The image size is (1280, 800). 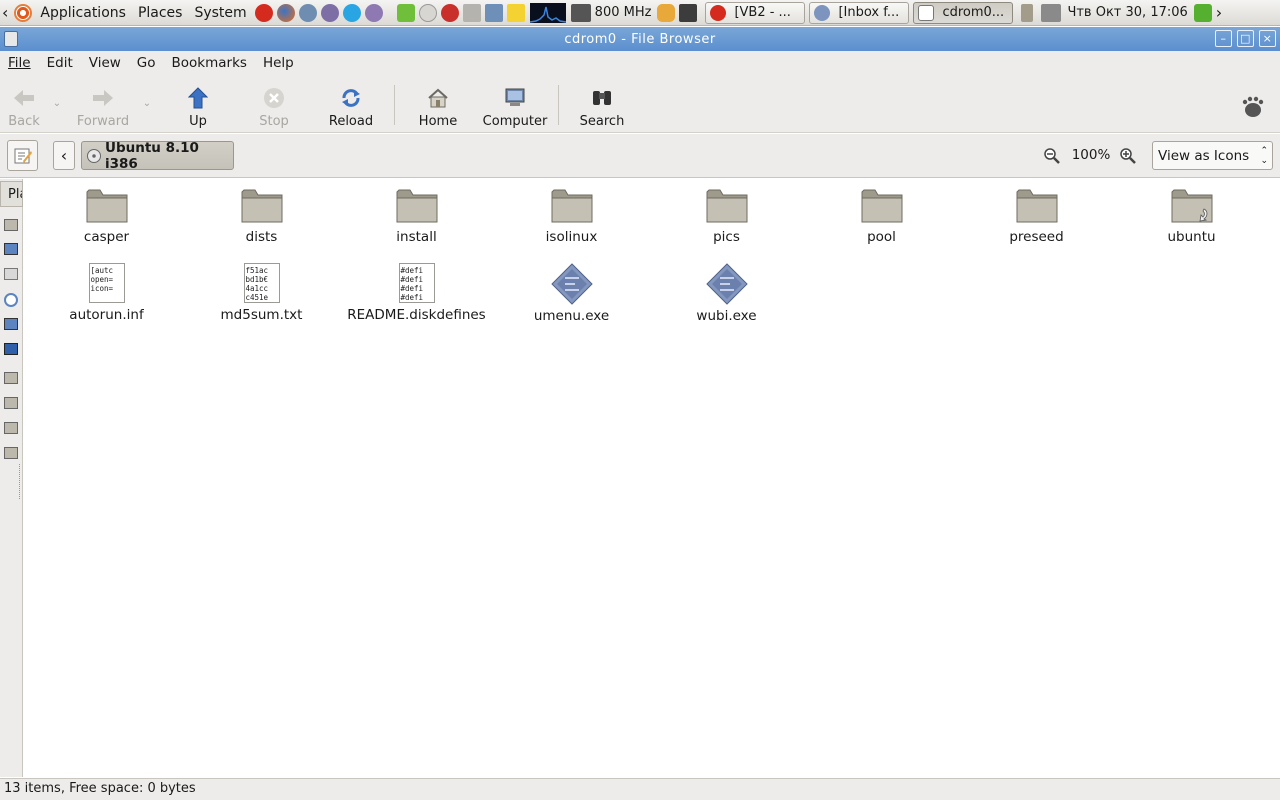 What do you see at coordinates (881, 216) in the screenshot?
I see `file-item: pool` at bounding box center [881, 216].